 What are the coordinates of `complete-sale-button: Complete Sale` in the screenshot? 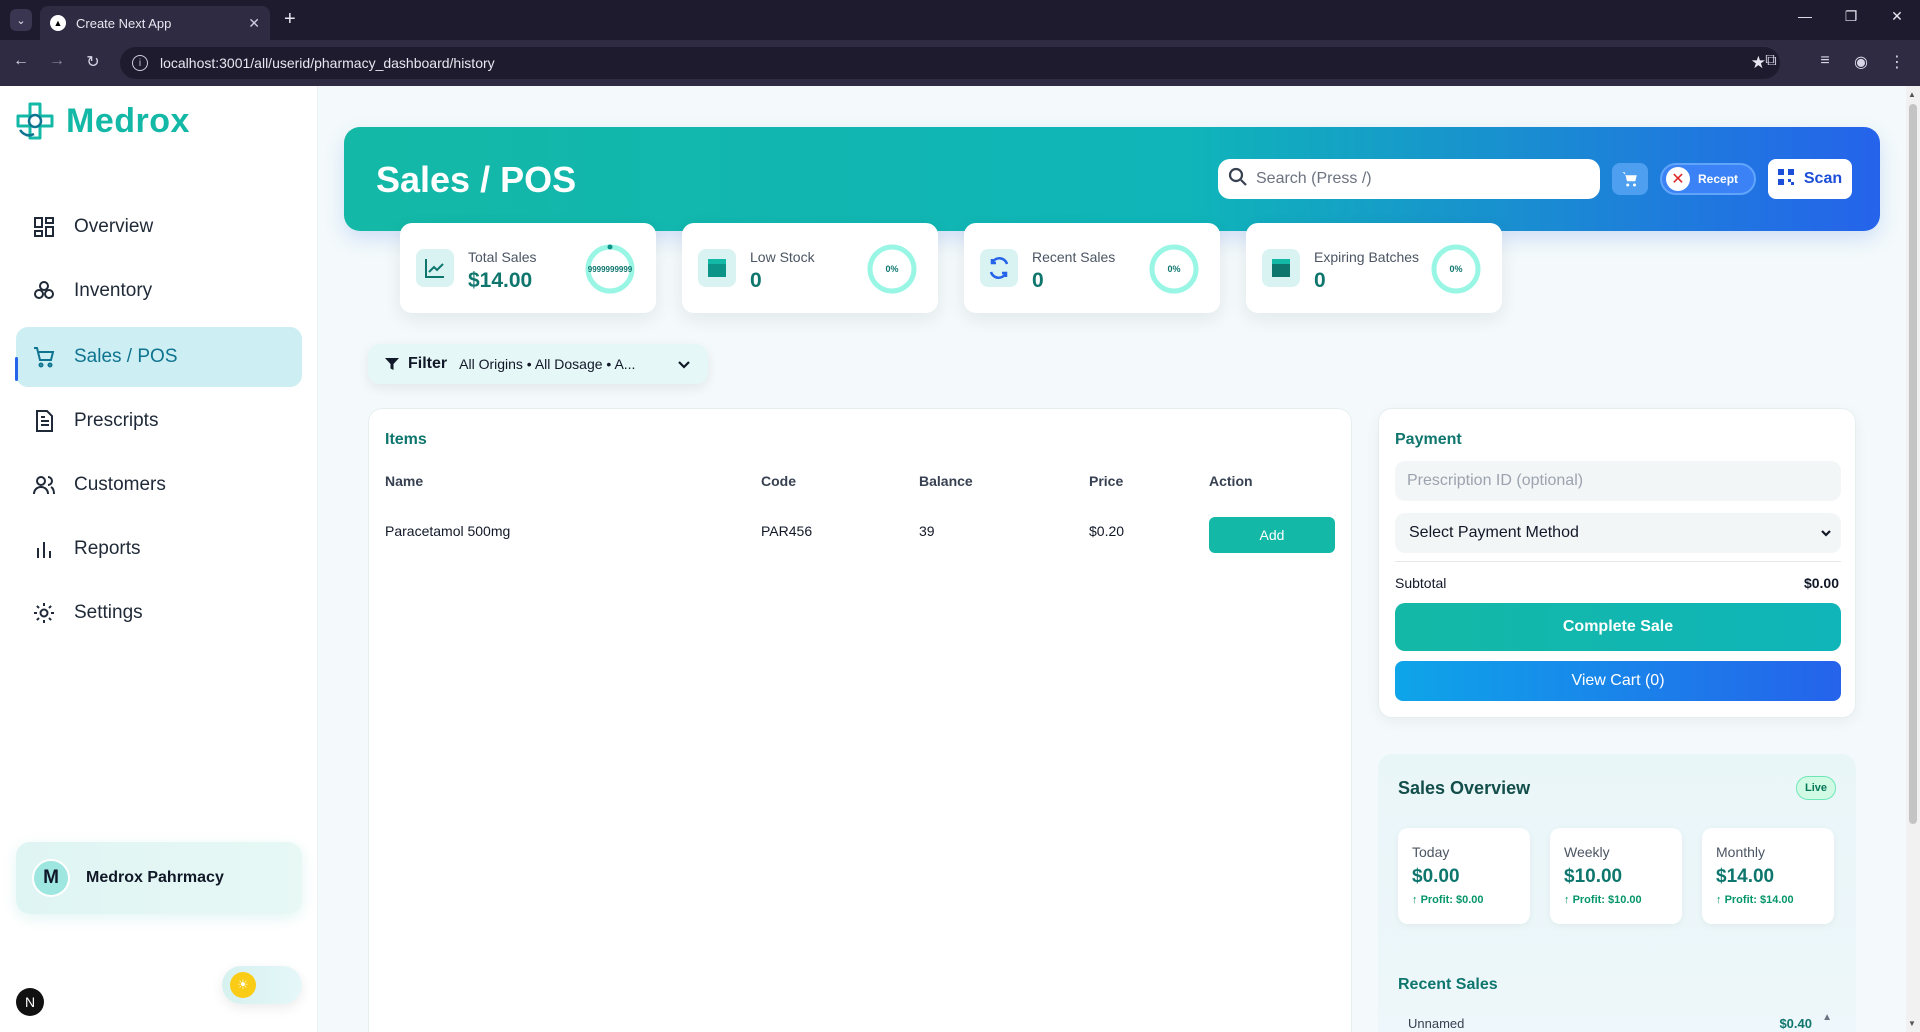 It's located at (1618, 627).